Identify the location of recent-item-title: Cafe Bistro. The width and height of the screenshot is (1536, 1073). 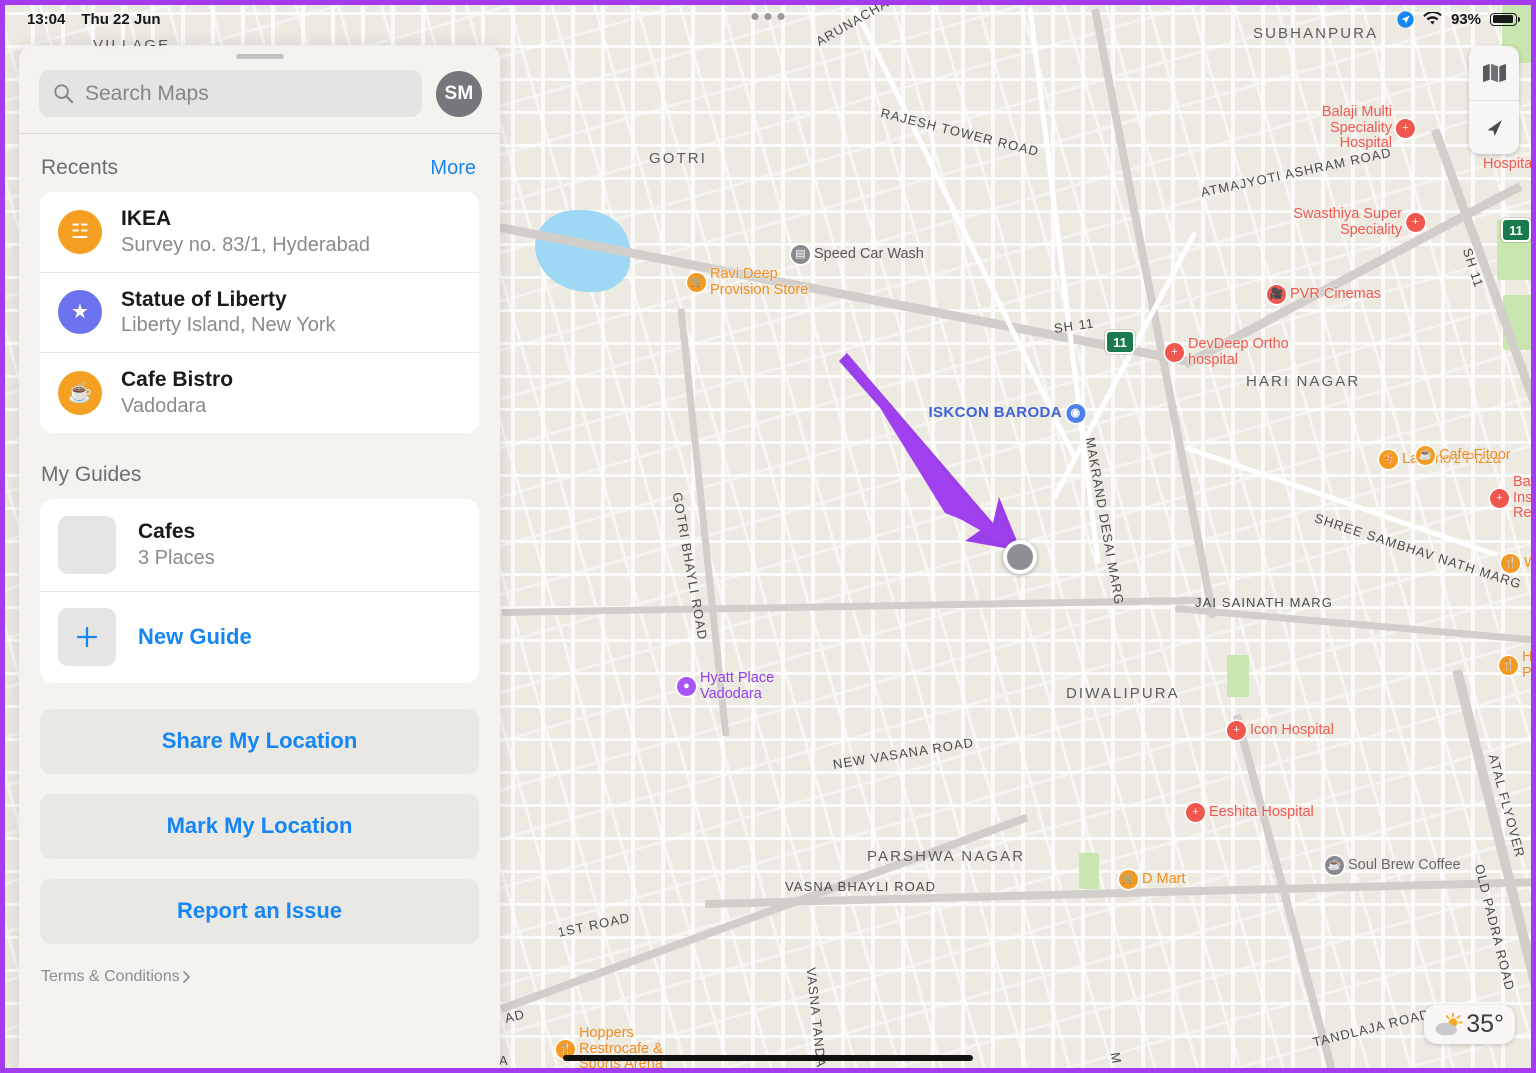
(177, 380).